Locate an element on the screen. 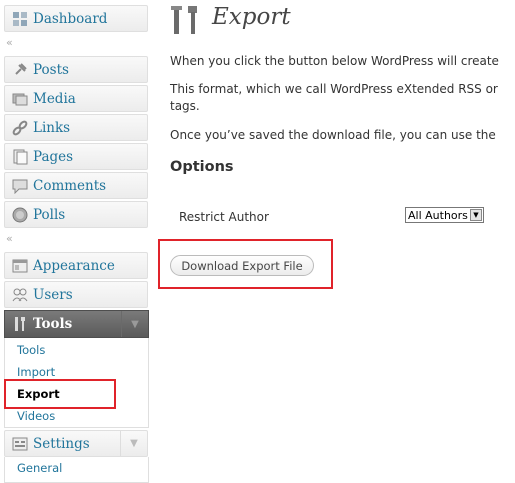  submenu-import: Import is located at coordinates (36, 372).